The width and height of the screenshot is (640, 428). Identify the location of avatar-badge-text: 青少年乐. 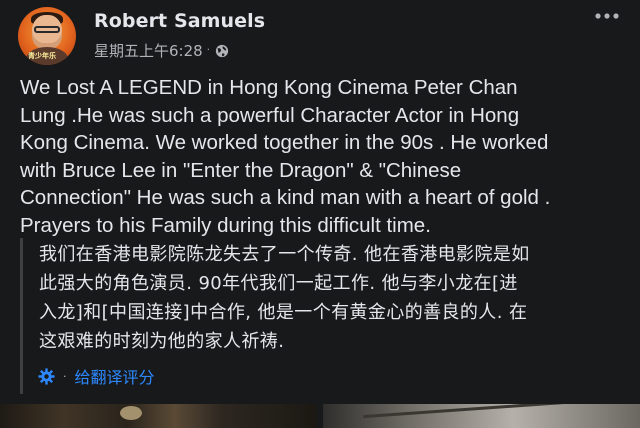
(42, 56).